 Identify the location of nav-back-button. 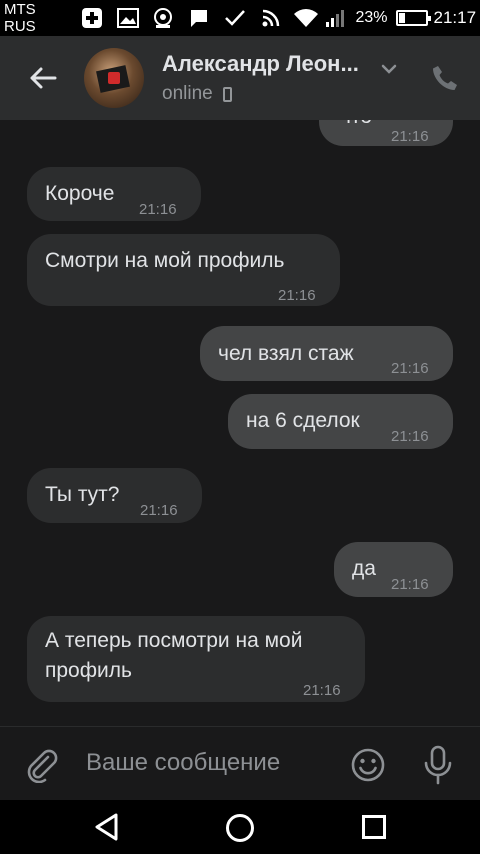
(107, 827).